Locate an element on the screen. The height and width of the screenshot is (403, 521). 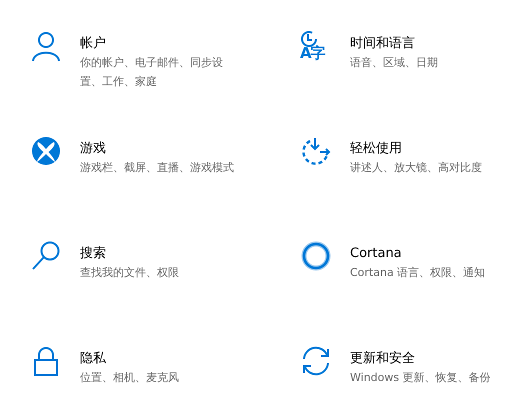
accessibility-icon is located at coordinates (316, 151).